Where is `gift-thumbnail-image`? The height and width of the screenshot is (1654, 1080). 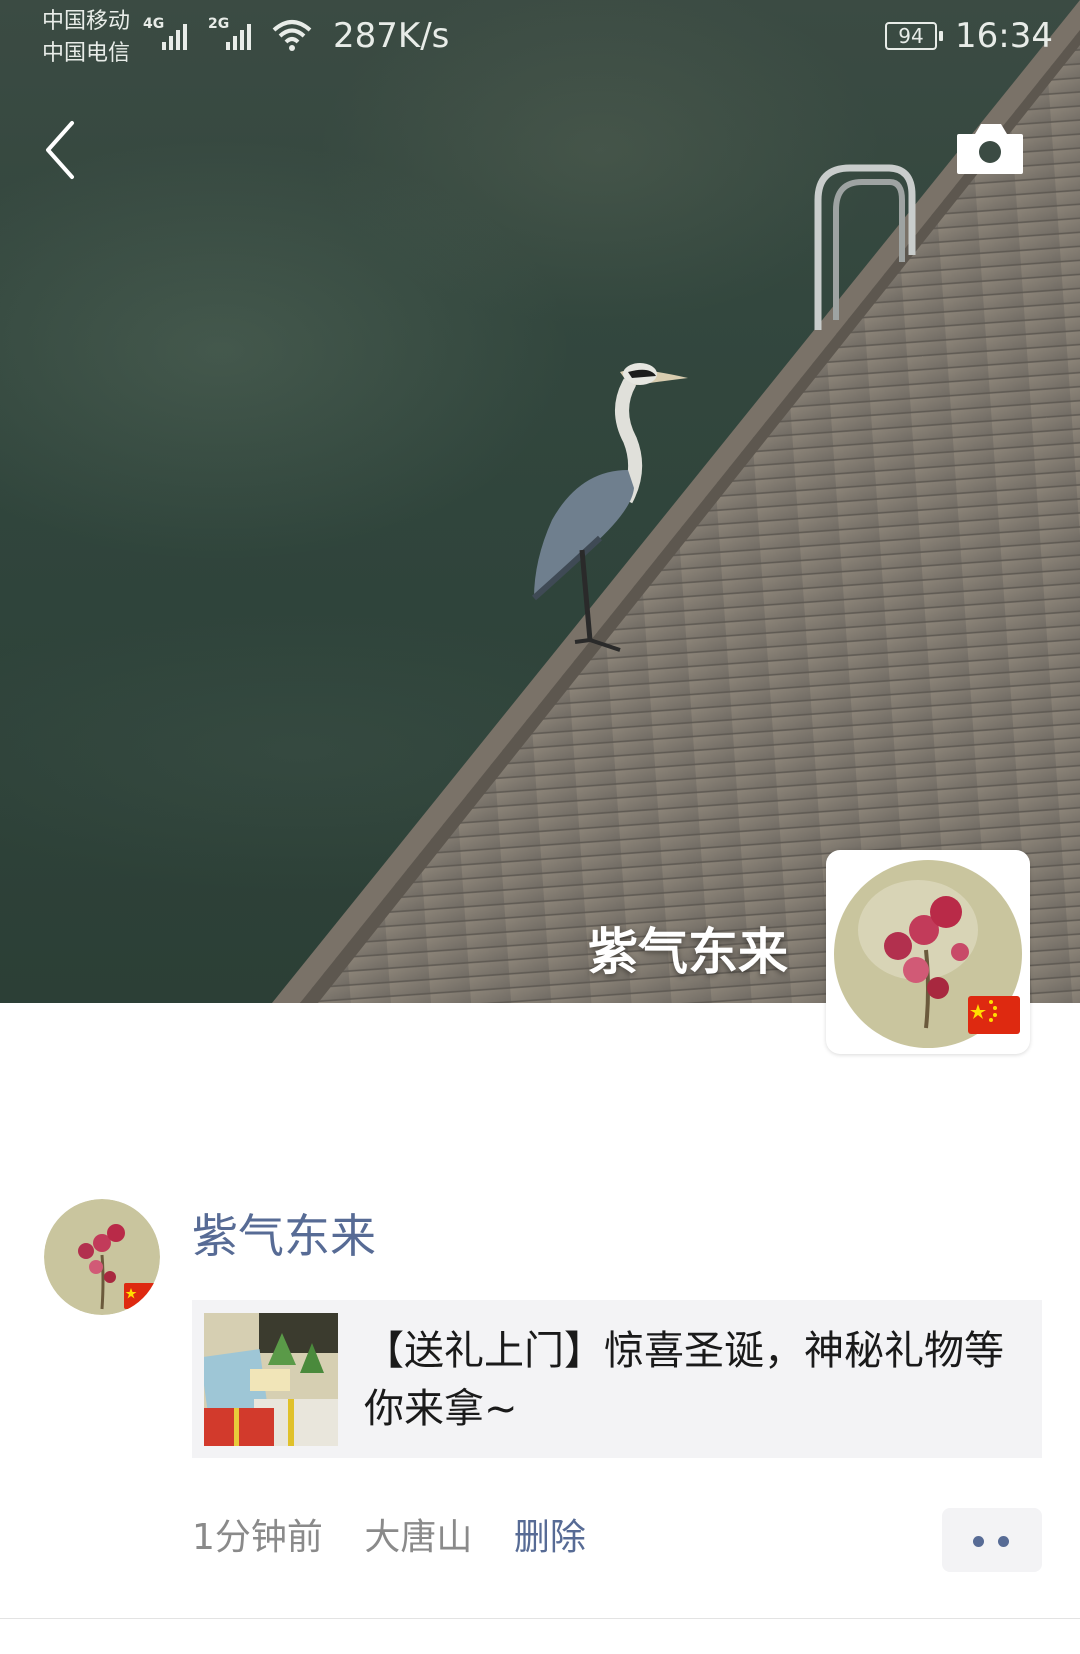
gift-thumbnail-image is located at coordinates (271, 1379).